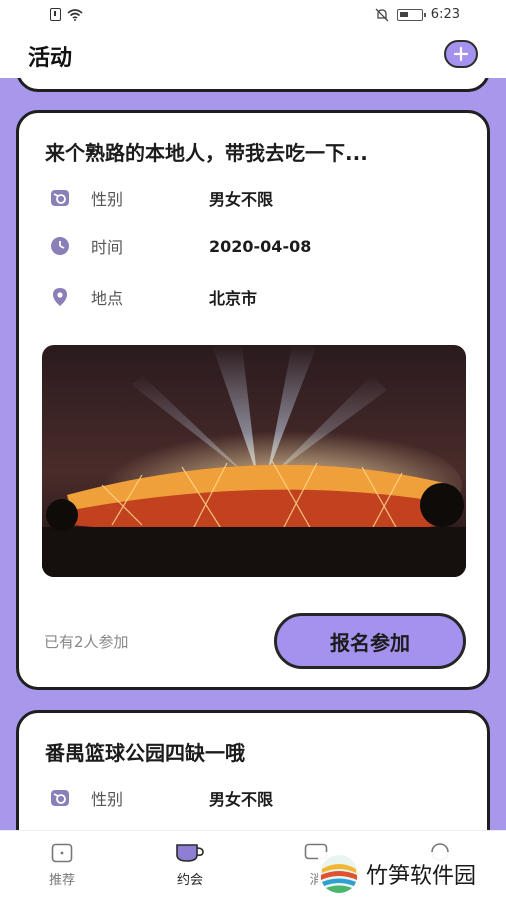 The height and width of the screenshot is (900, 506). What do you see at coordinates (60, 246) in the screenshot?
I see `clock-icon` at bounding box center [60, 246].